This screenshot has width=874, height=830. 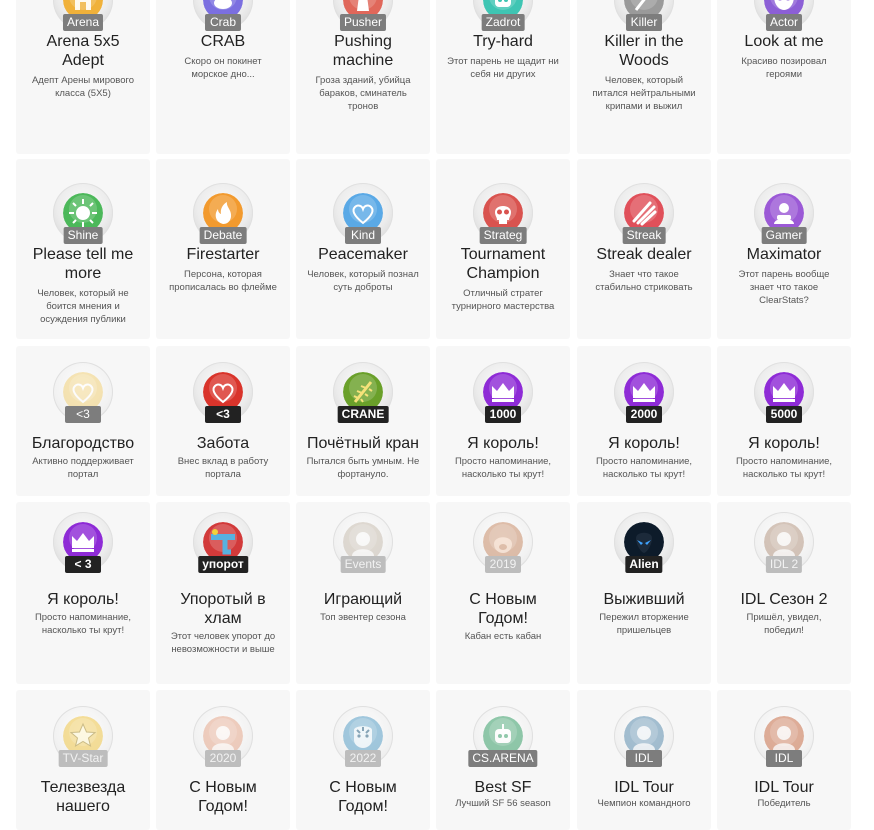 What do you see at coordinates (784, 68) in the screenshot?
I see `achievement-description: Красиво позировал героями` at bounding box center [784, 68].